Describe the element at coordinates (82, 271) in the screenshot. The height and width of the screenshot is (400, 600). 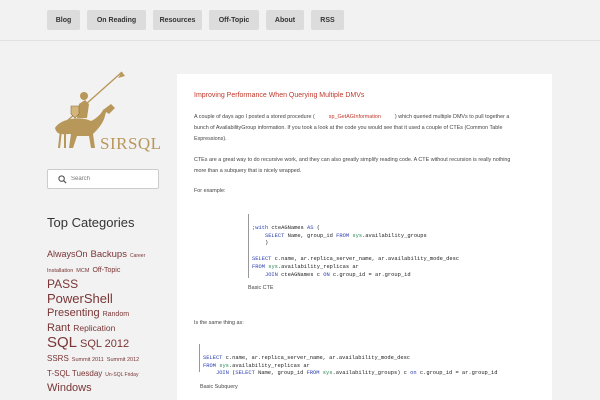
I see `tag-mcm: MCM` at that location.